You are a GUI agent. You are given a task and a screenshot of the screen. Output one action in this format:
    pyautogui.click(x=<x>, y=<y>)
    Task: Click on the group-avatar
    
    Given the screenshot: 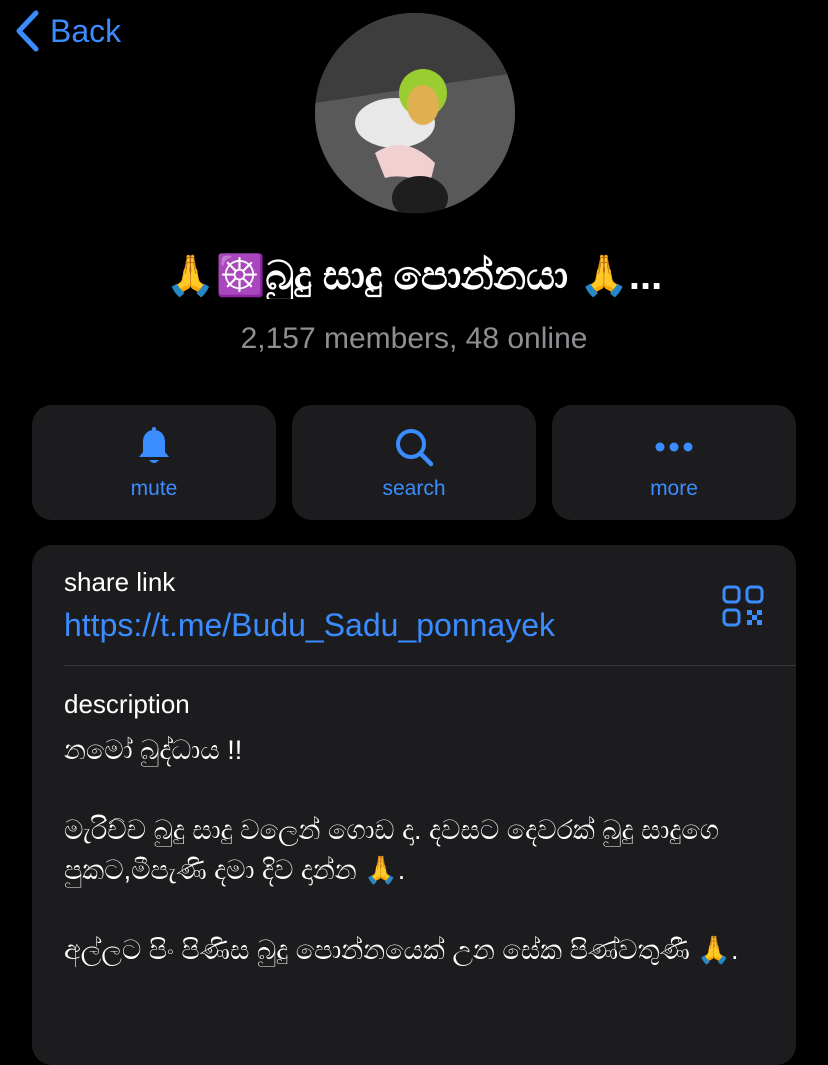 What is the action you would take?
    pyautogui.click(x=415, y=113)
    